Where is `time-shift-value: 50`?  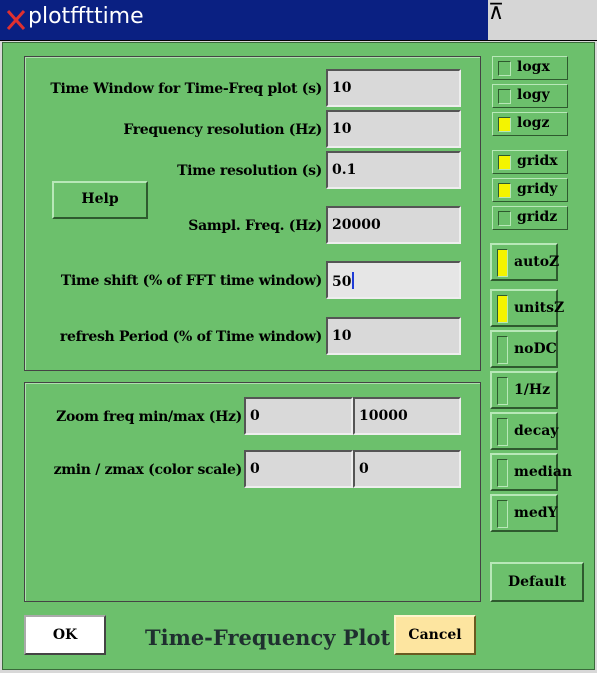
time-shift-value: 50 is located at coordinates (342, 282).